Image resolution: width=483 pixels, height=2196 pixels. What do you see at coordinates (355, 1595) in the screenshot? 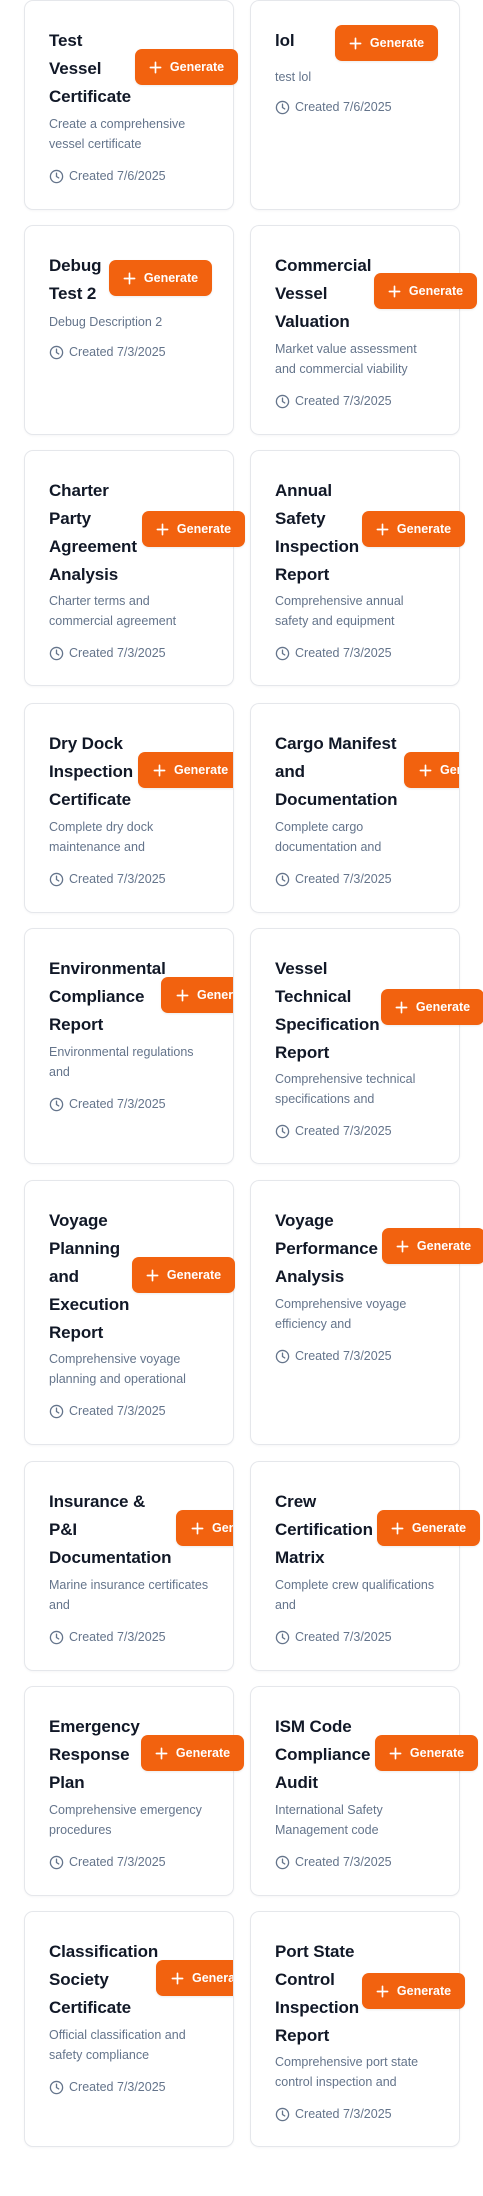
I see `card-description: Complete crew qualifications and` at bounding box center [355, 1595].